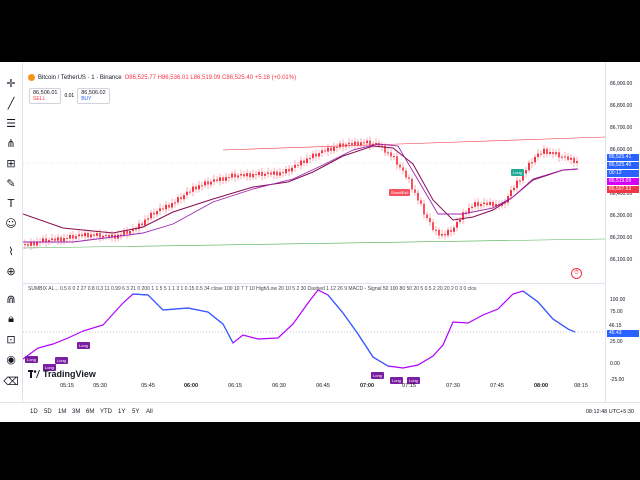 This screenshot has width=640, height=480. What do you see at coordinates (623, 189) in the screenshot?
I see `price-tag: 86,507.53` at bounding box center [623, 189].